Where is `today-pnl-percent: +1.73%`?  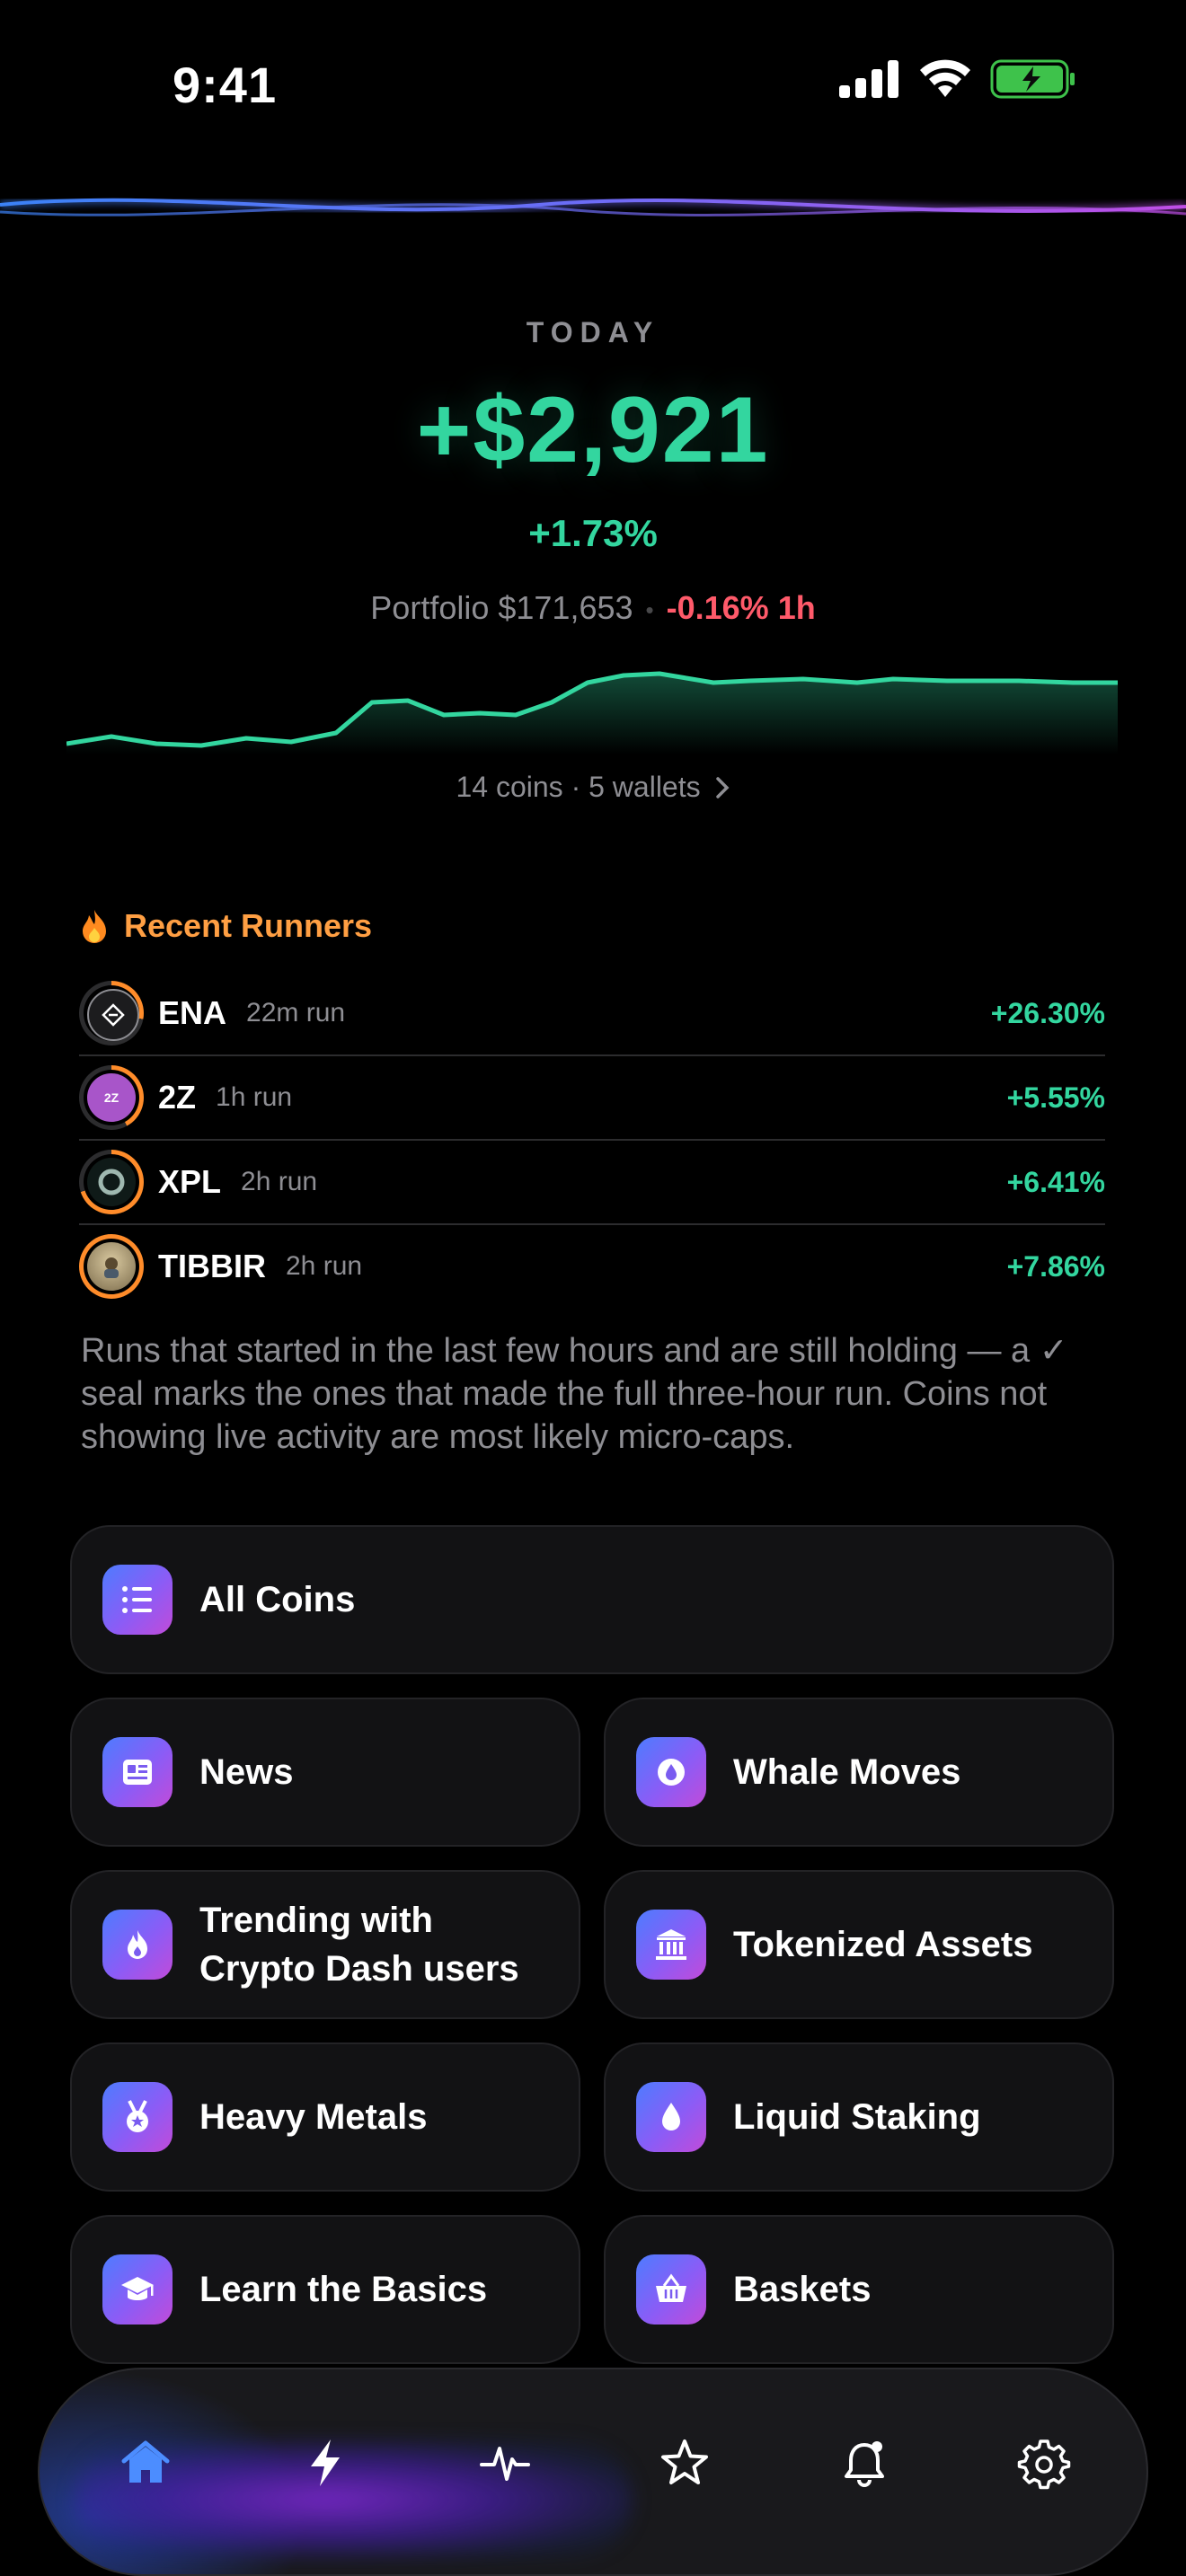 today-pnl-percent: +1.73% is located at coordinates (593, 533).